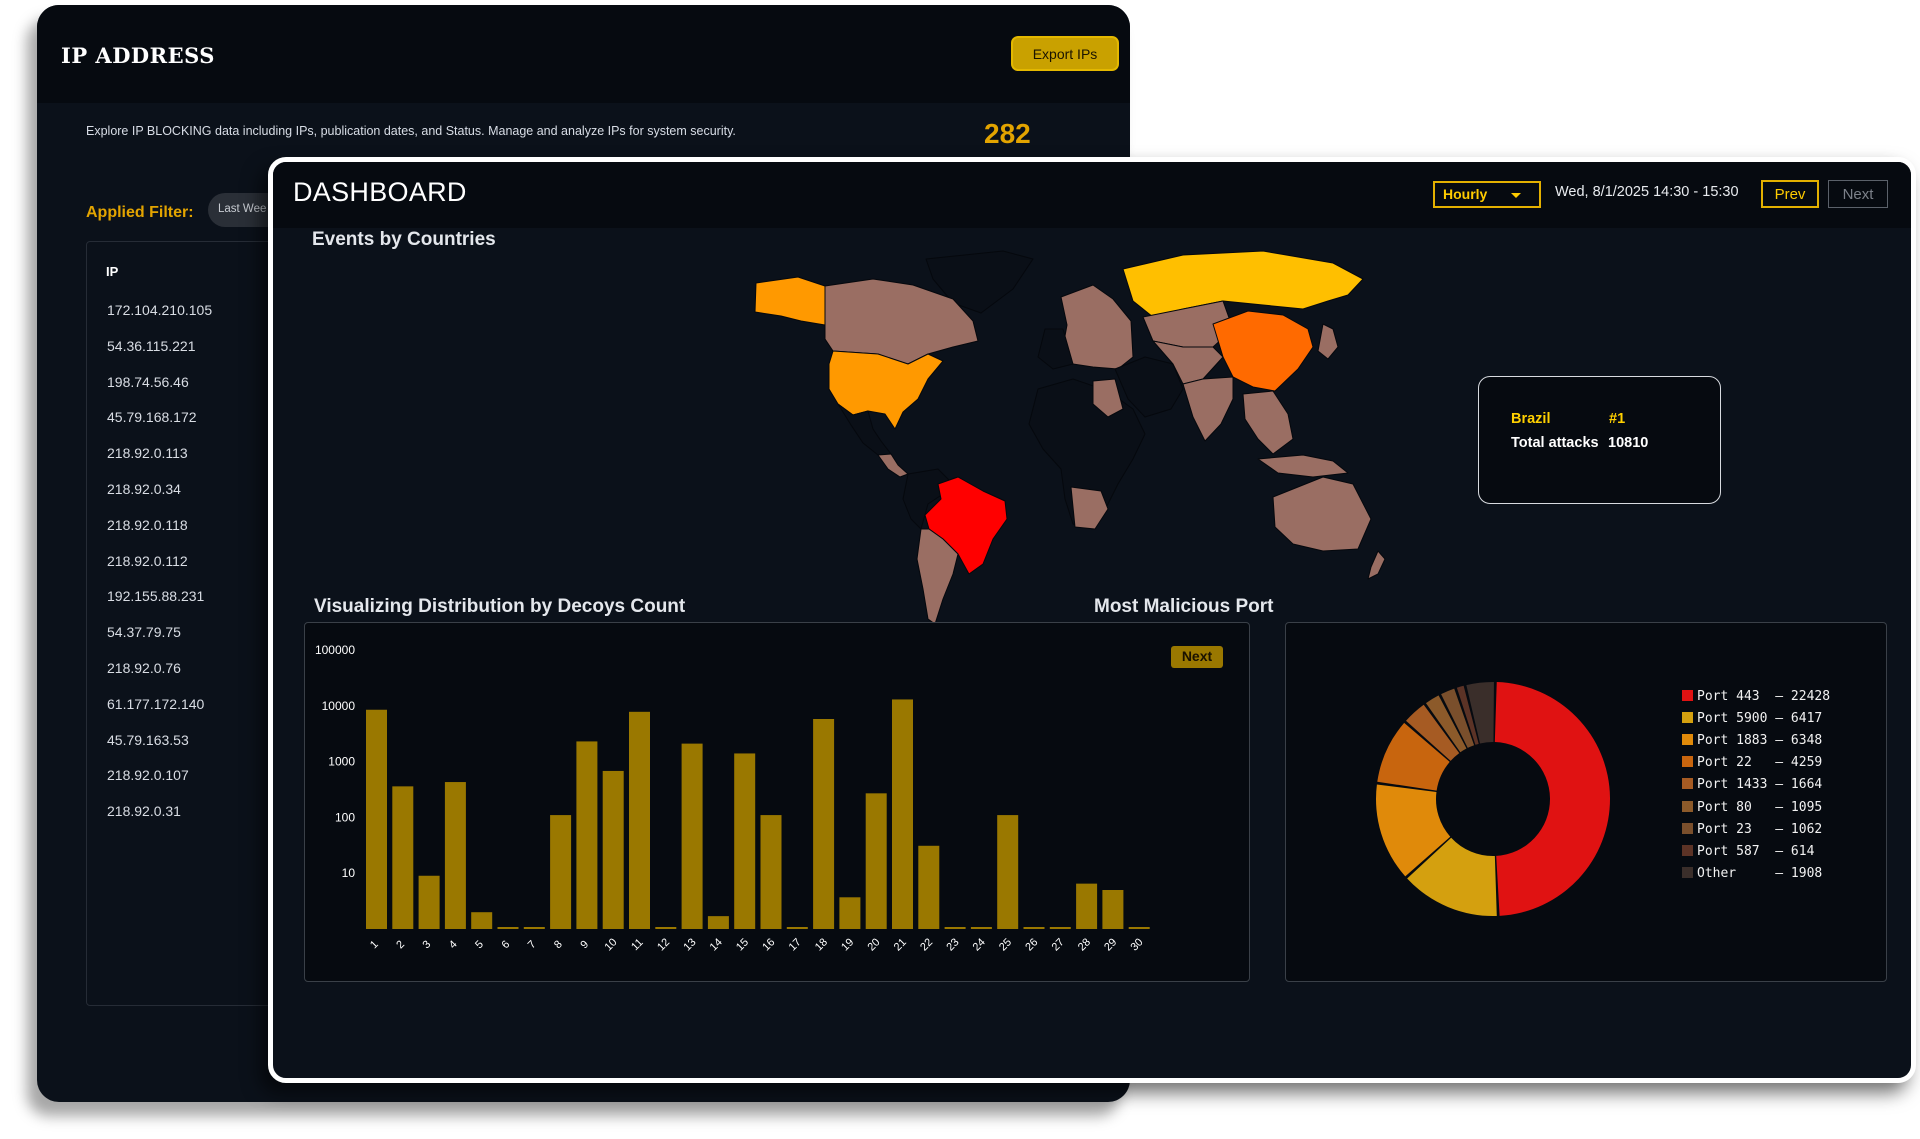  What do you see at coordinates (926, 944) in the screenshot?
I see `x-tick-label: 22` at bounding box center [926, 944].